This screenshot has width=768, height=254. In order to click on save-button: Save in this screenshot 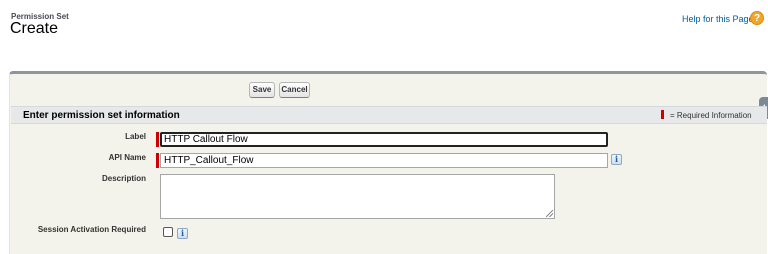, I will do `click(262, 90)`.